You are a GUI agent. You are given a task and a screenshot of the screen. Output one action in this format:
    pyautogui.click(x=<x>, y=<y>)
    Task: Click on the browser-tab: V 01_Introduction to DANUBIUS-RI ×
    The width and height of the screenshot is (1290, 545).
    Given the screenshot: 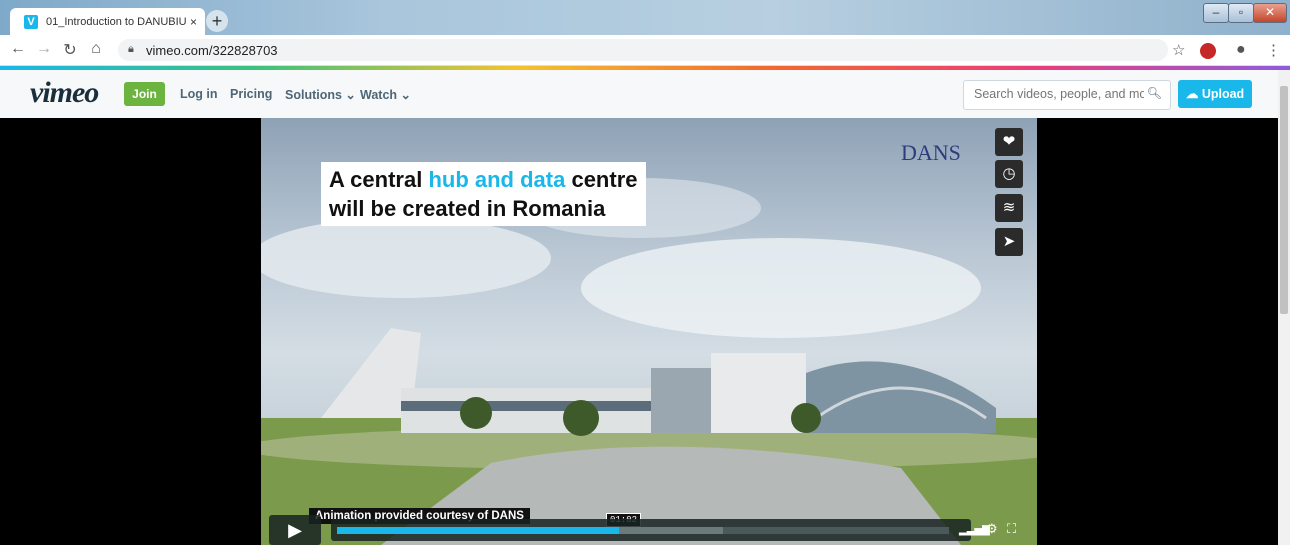 What is the action you would take?
    pyautogui.click(x=107, y=21)
    